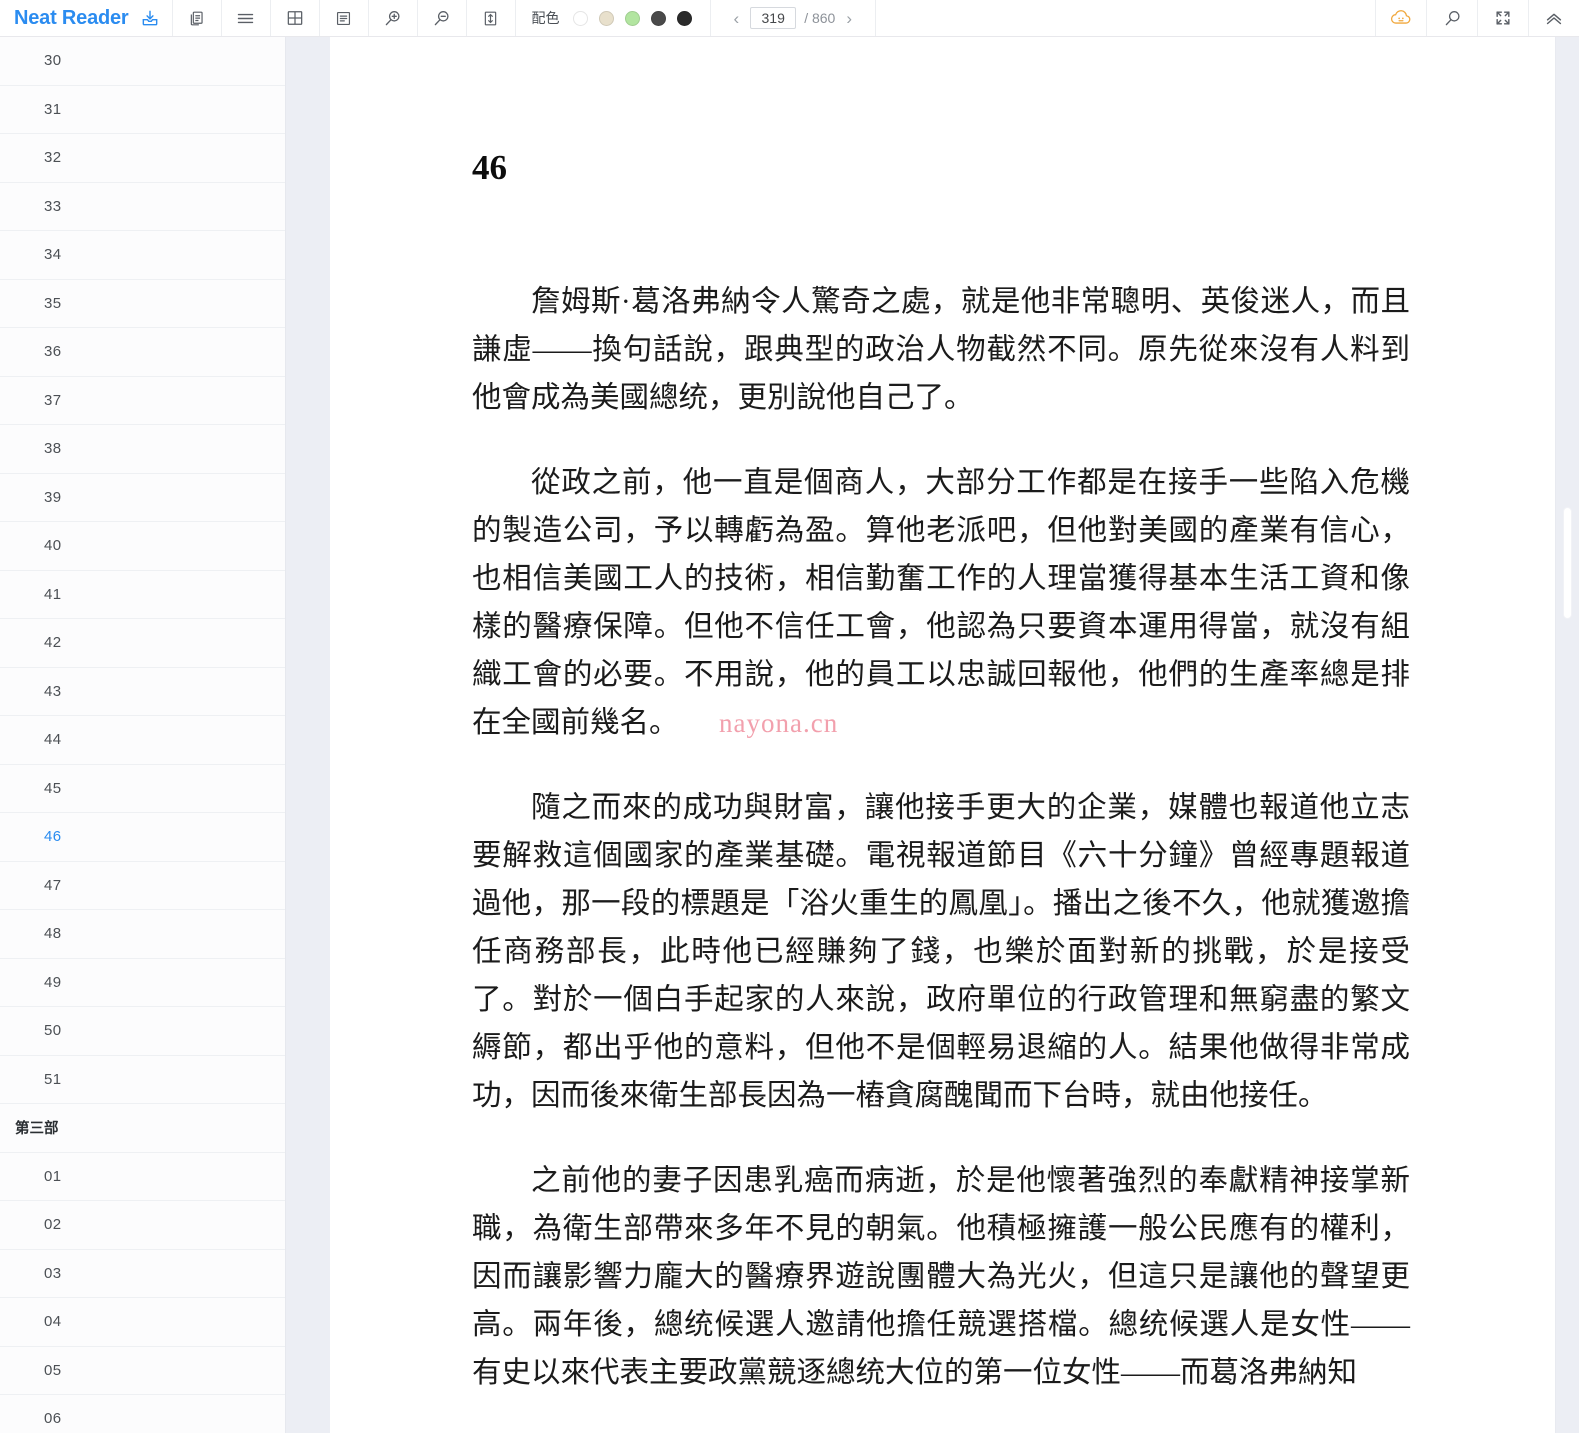 The width and height of the screenshot is (1579, 1433). Describe the element at coordinates (737, 18) in the screenshot. I see `prev-page-button: ‹` at that location.